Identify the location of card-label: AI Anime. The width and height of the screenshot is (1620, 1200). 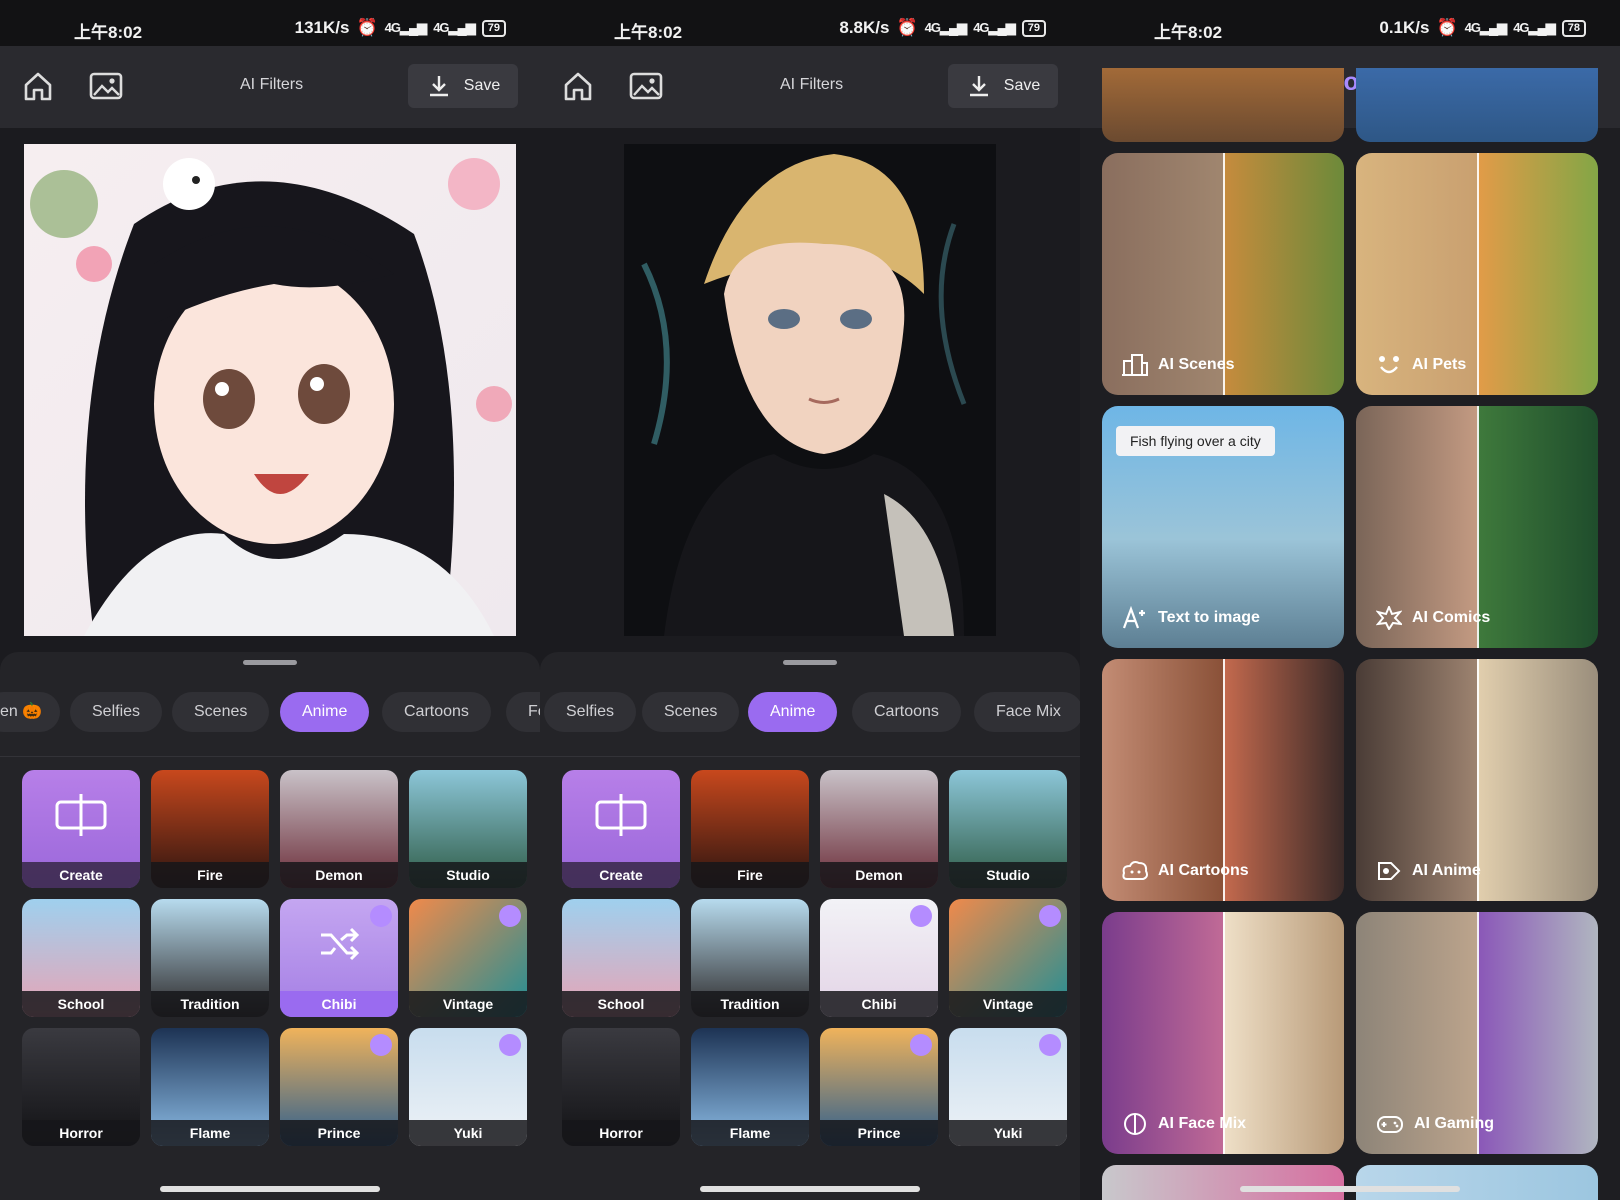
(1428, 871).